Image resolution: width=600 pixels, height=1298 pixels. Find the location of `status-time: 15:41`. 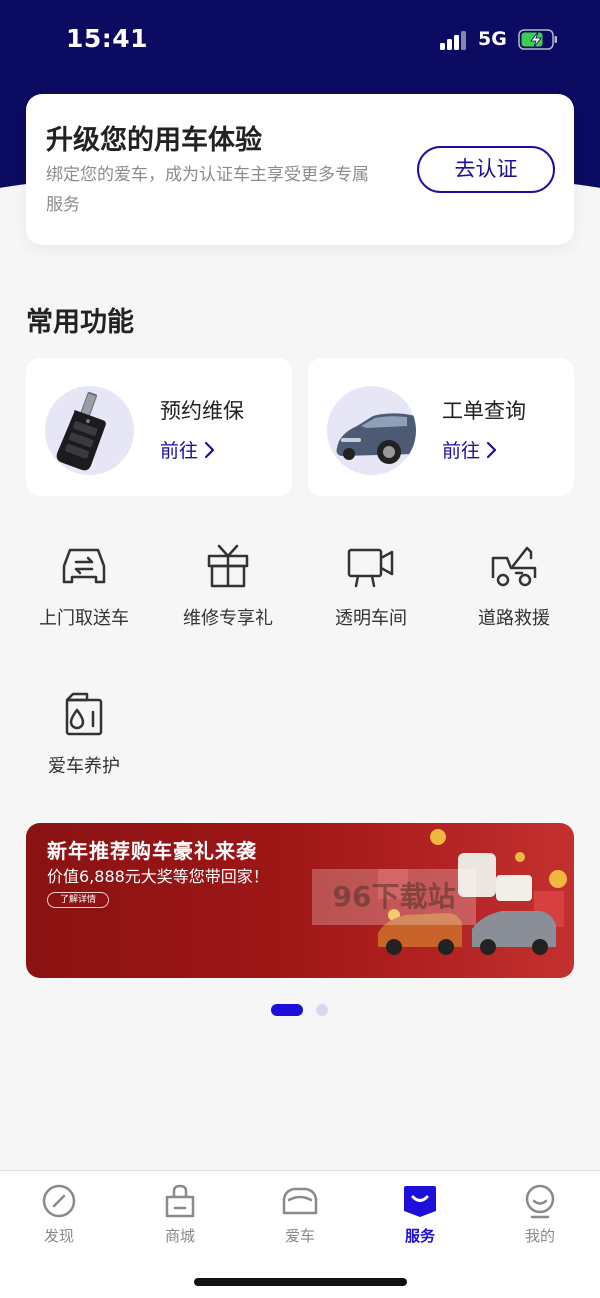

status-time: 15:41 is located at coordinates (107, 38).